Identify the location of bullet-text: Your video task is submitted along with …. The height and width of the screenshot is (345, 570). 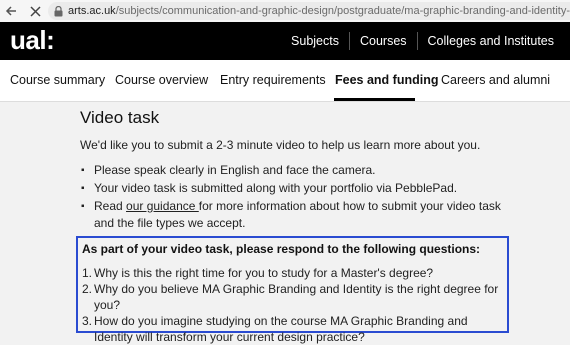
(276, 188).